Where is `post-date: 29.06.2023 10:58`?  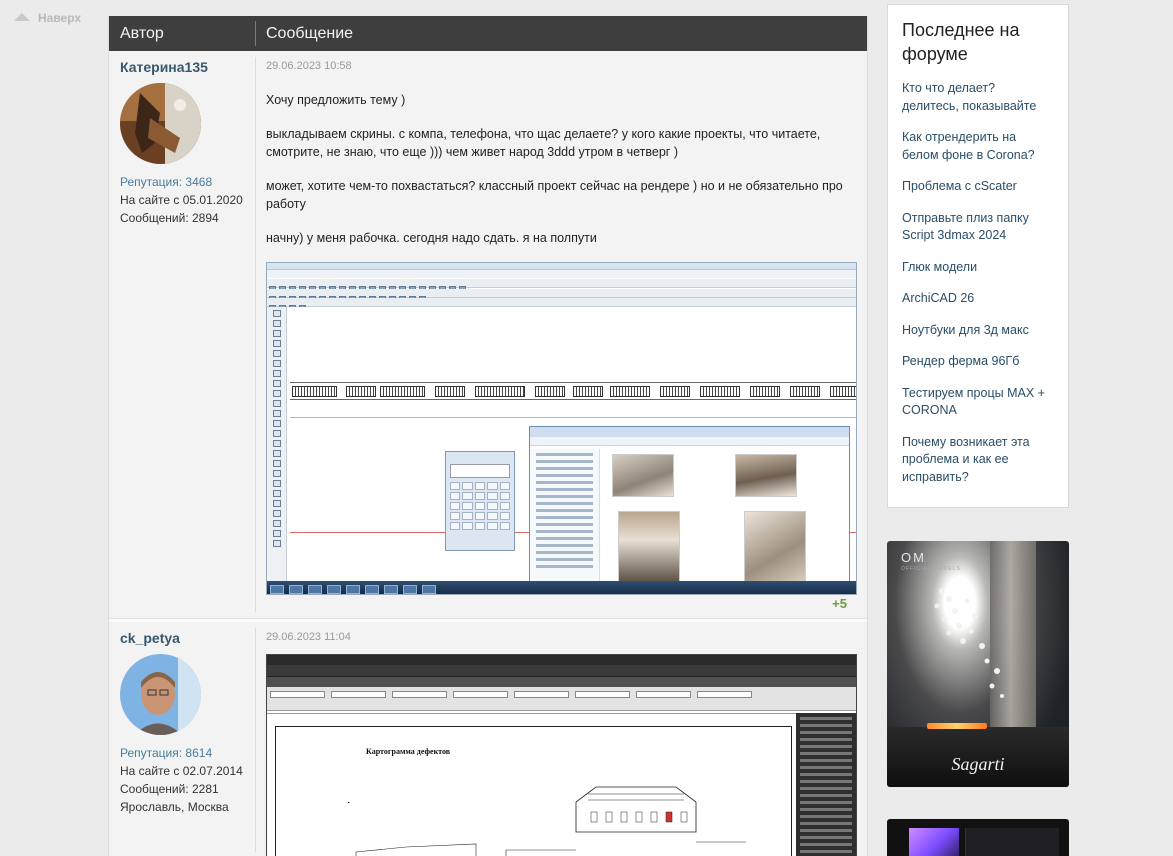
post-date: 29.06.2023 10:58 is located at coordinates (309, 66).